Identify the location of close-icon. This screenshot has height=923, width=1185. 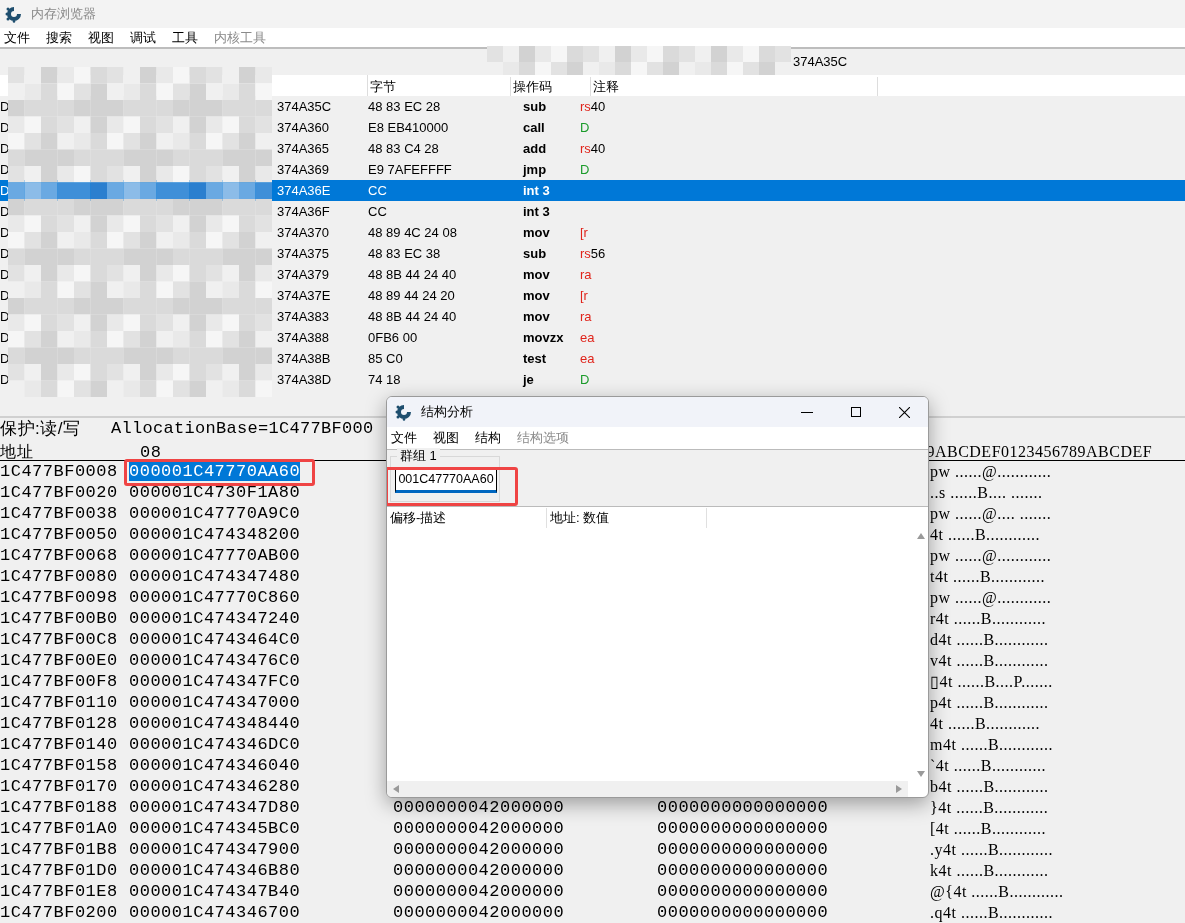
(904, 412).